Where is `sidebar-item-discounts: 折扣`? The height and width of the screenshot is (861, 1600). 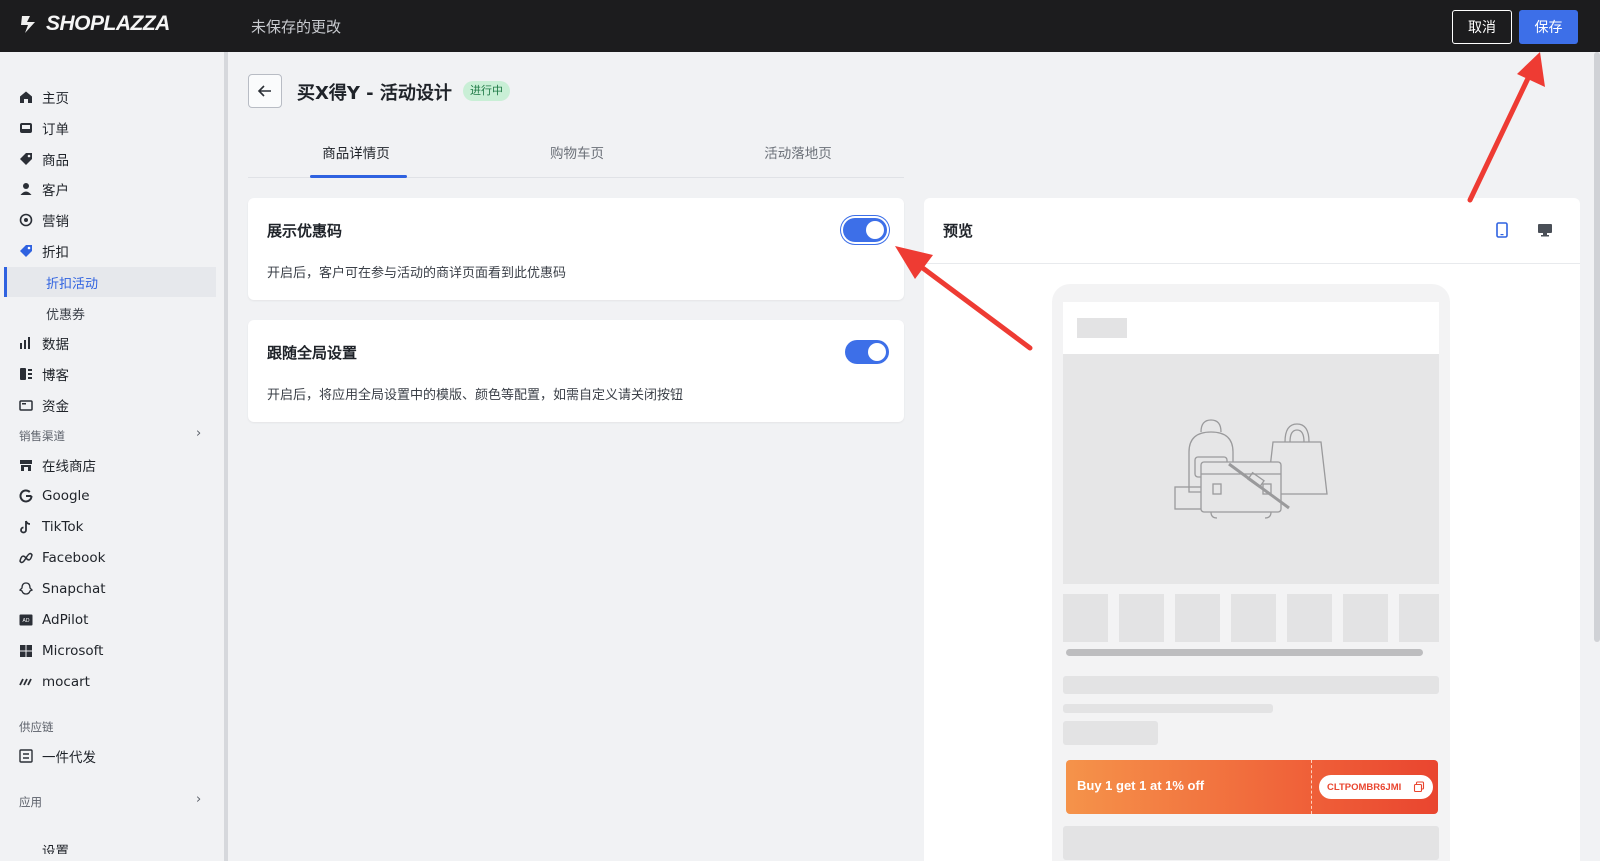
sidebar-item-discounts: 折扣 is located at coordinates (112, 251).